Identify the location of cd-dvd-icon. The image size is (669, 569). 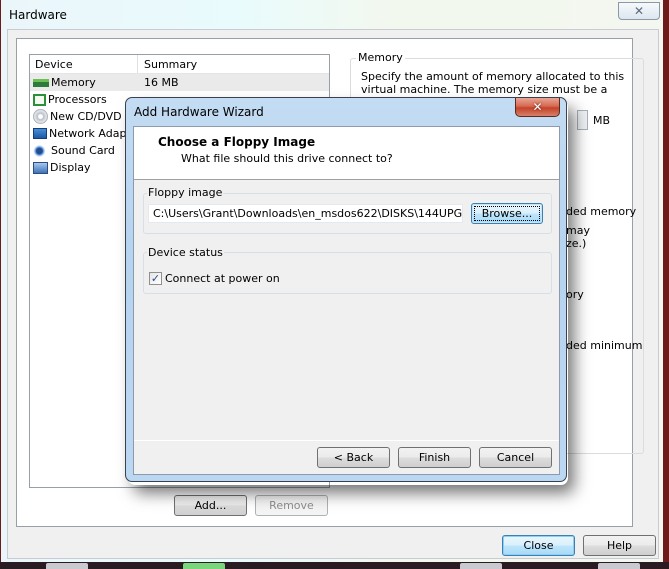
(40, 116).